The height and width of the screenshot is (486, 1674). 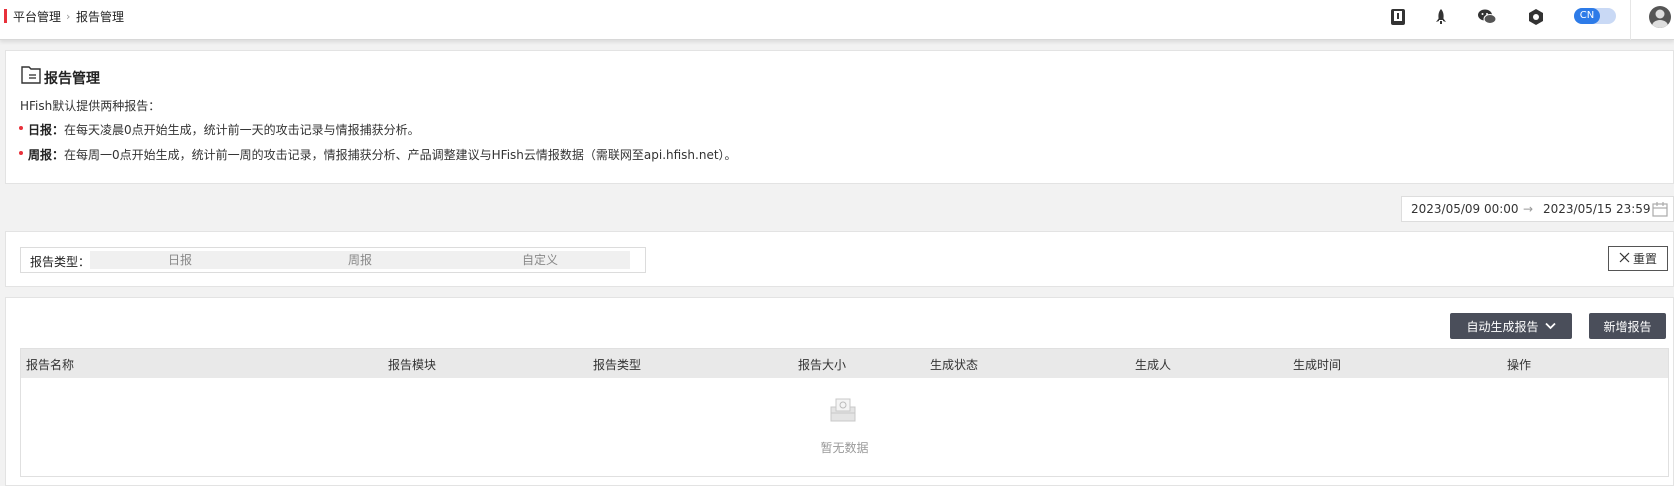 What do you see at coordinates (1153, 364) in the screenshot?
I see `column-header-creator: 生成人` at bounding box center [1153, 364].